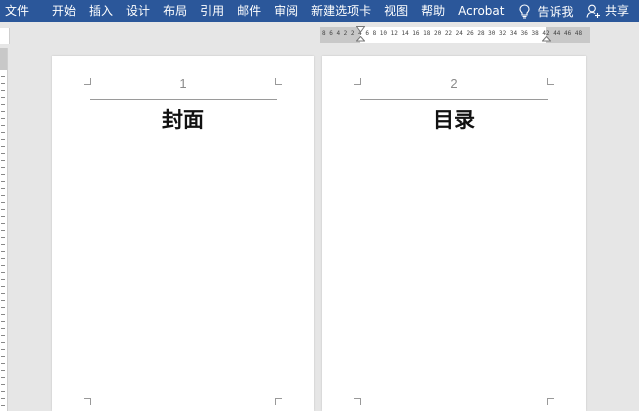 This screenshot has width=639, height=411. I want to click on header-page-number: 2, so click(454, 83).